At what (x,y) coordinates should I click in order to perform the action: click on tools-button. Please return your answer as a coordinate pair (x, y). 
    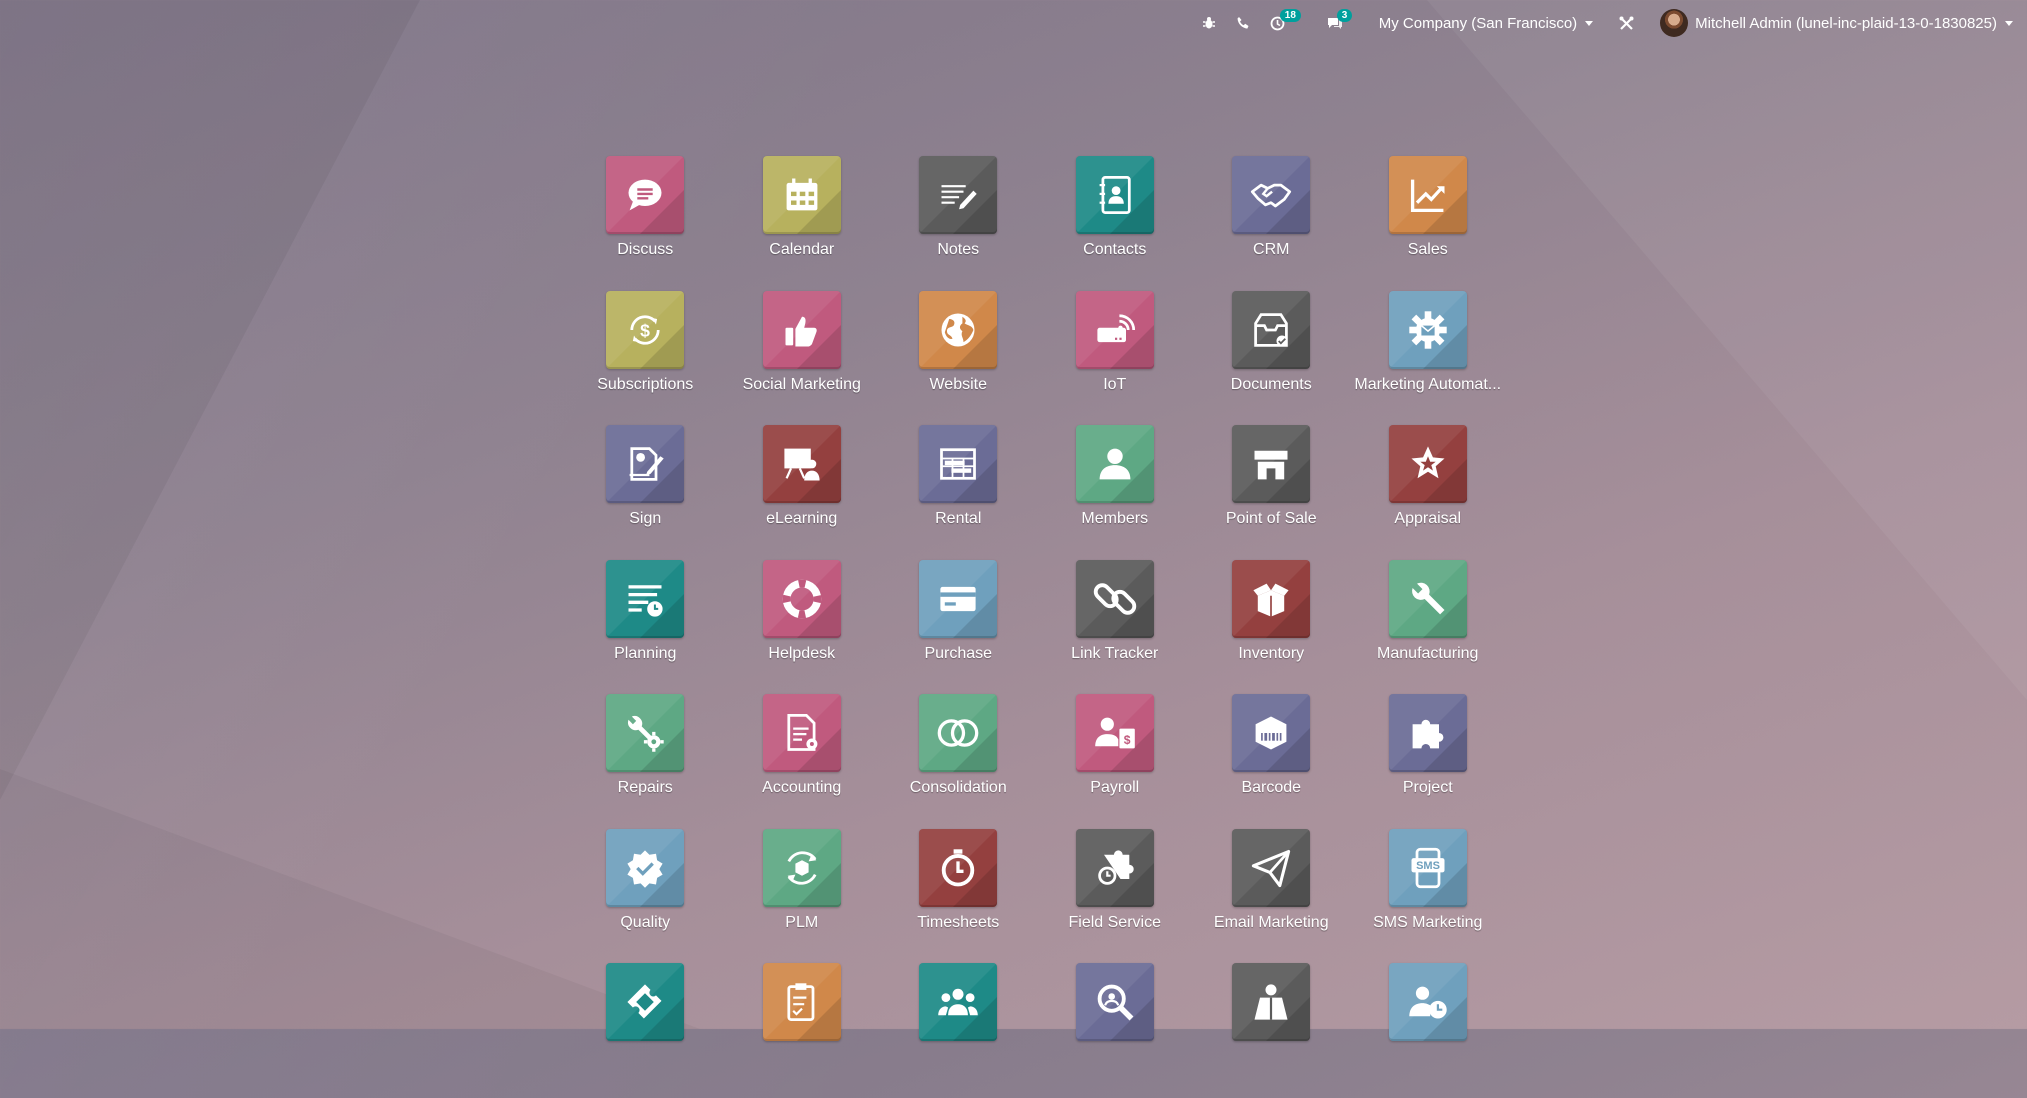
    Looking at the image, I should click on (1626, 23).